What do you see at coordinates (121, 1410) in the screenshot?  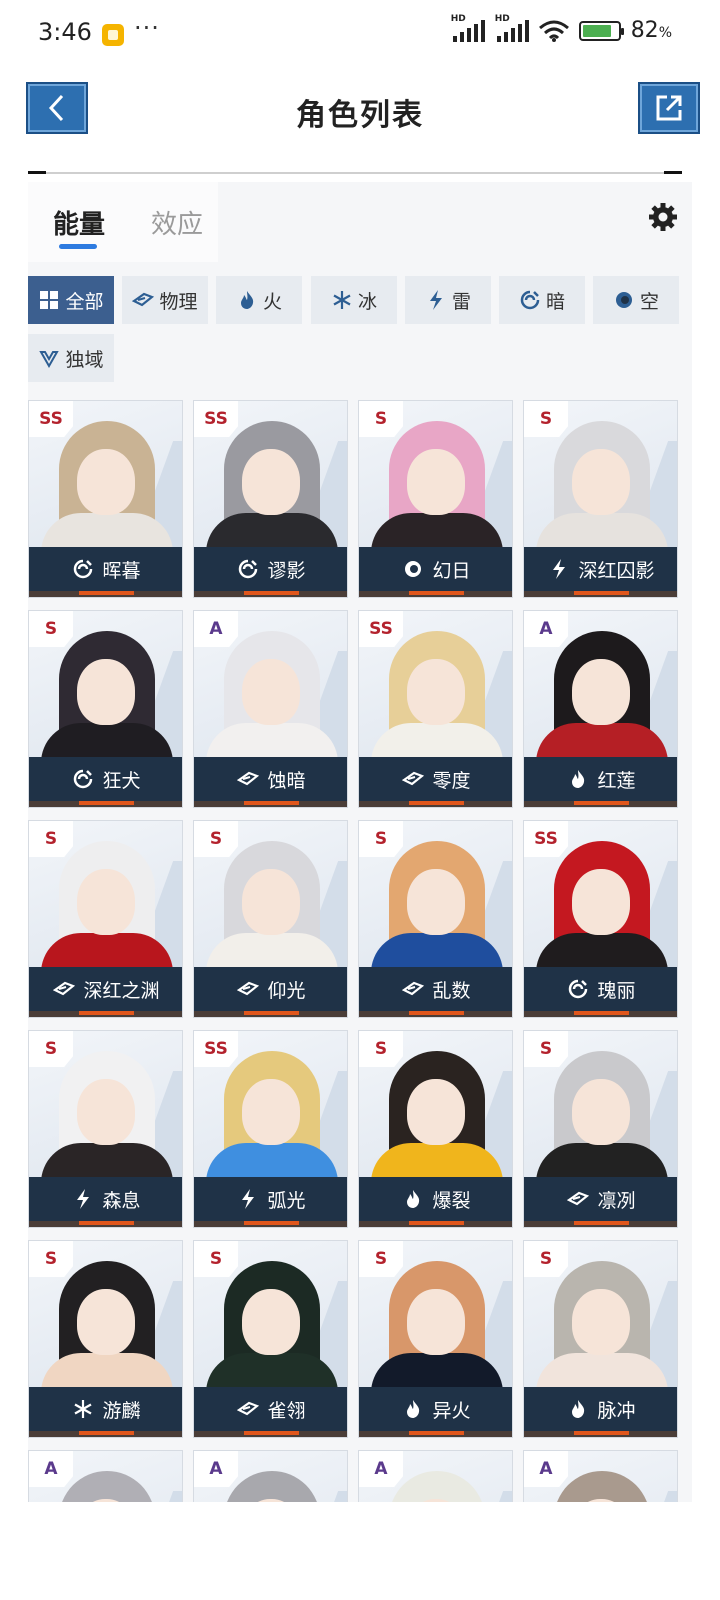 I see `character-name: 游麟` at bounding box center [121, 1410].